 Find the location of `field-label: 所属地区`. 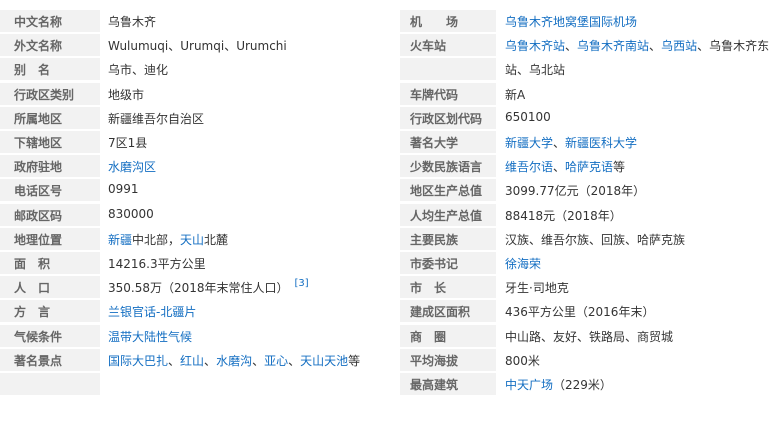

field-label: 所属地区 is located at coordinates (38, 118).